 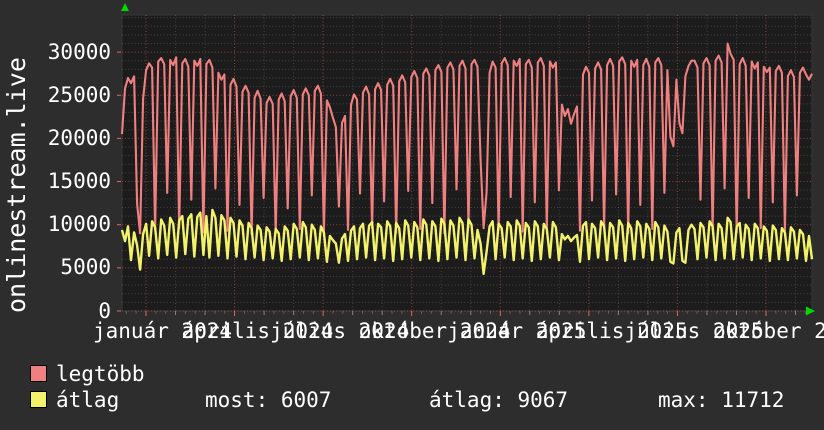 What do you see at coordinates (79, 51) in the screenshot?
I see `y-axis-tick-label: 30000` at bounding box center [79, 51].